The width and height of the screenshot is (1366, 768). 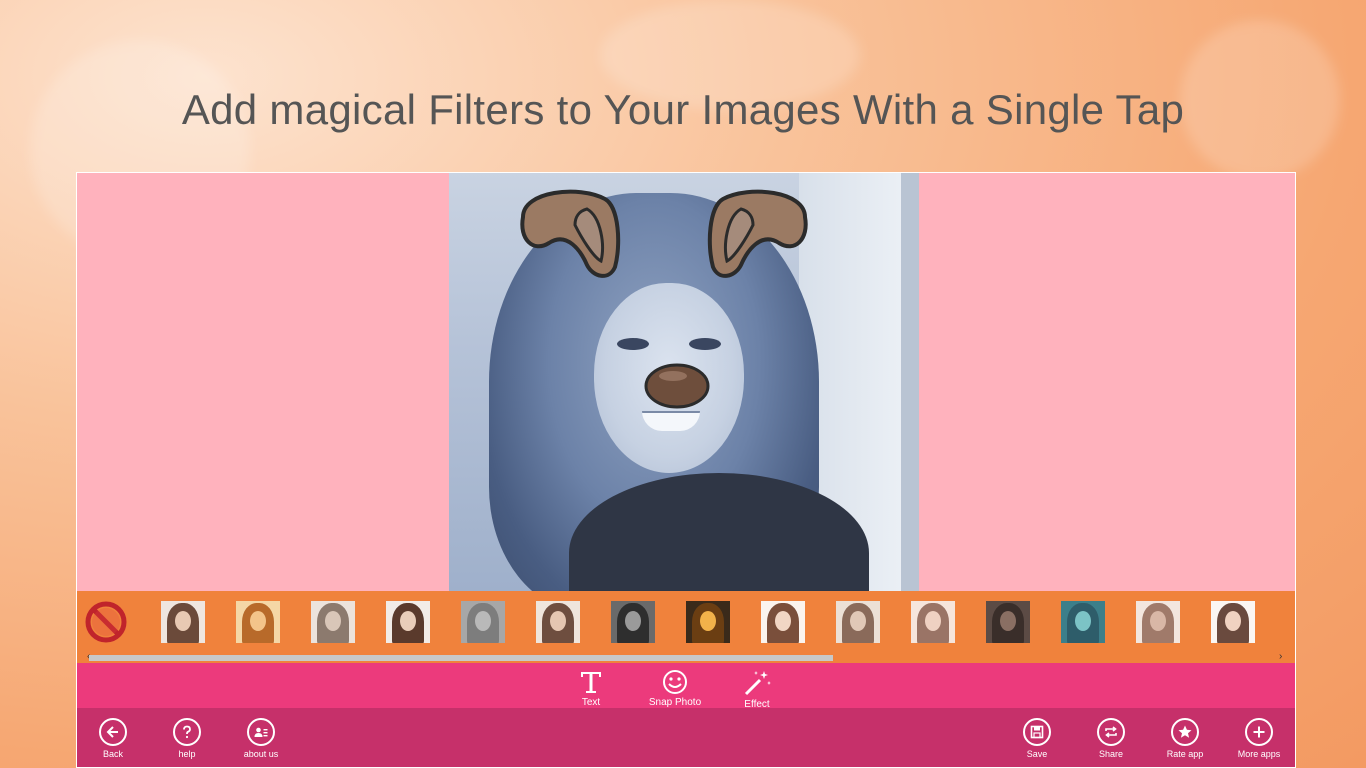 I want to click on about-us-button: about us, so click(x=261, y=738).